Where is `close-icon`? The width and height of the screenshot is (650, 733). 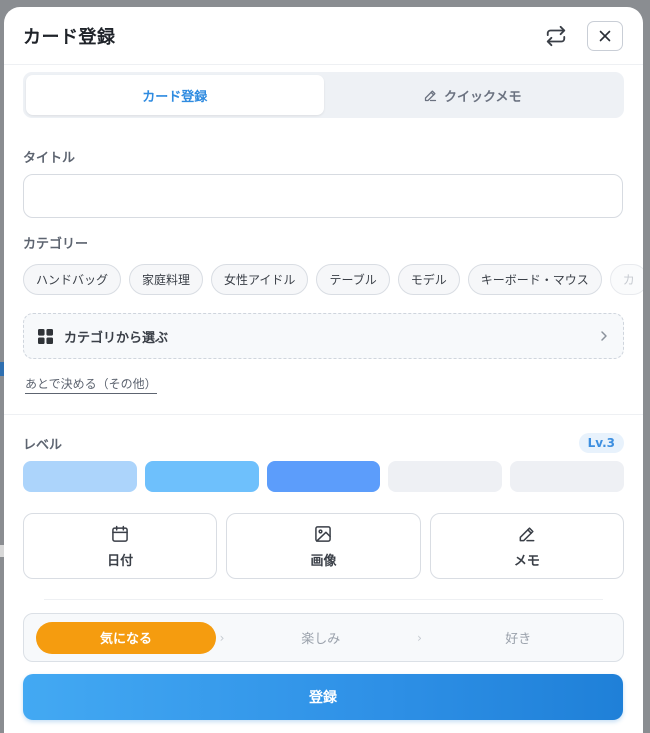
close-icon is located at coordinates (605, 35).